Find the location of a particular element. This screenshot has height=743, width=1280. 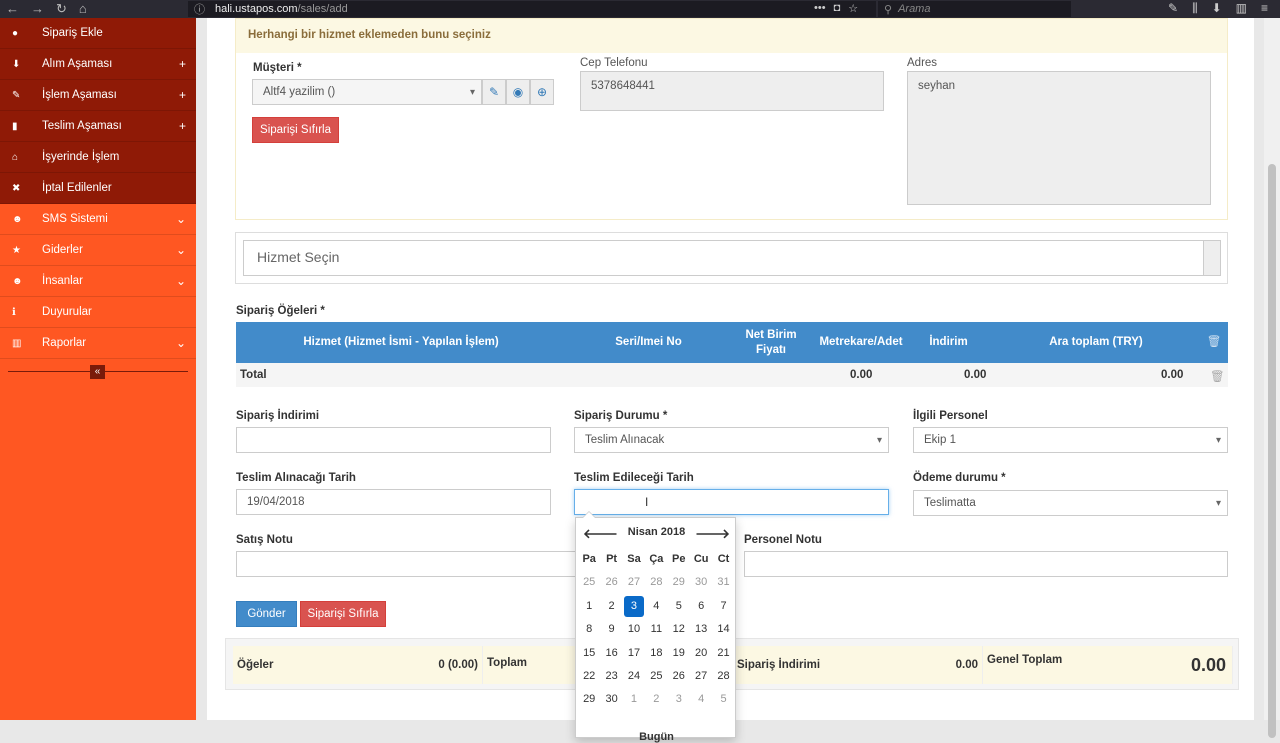

sidebar-item: ▥ Raporlar ⌄ is located at coordinates (98, 343).